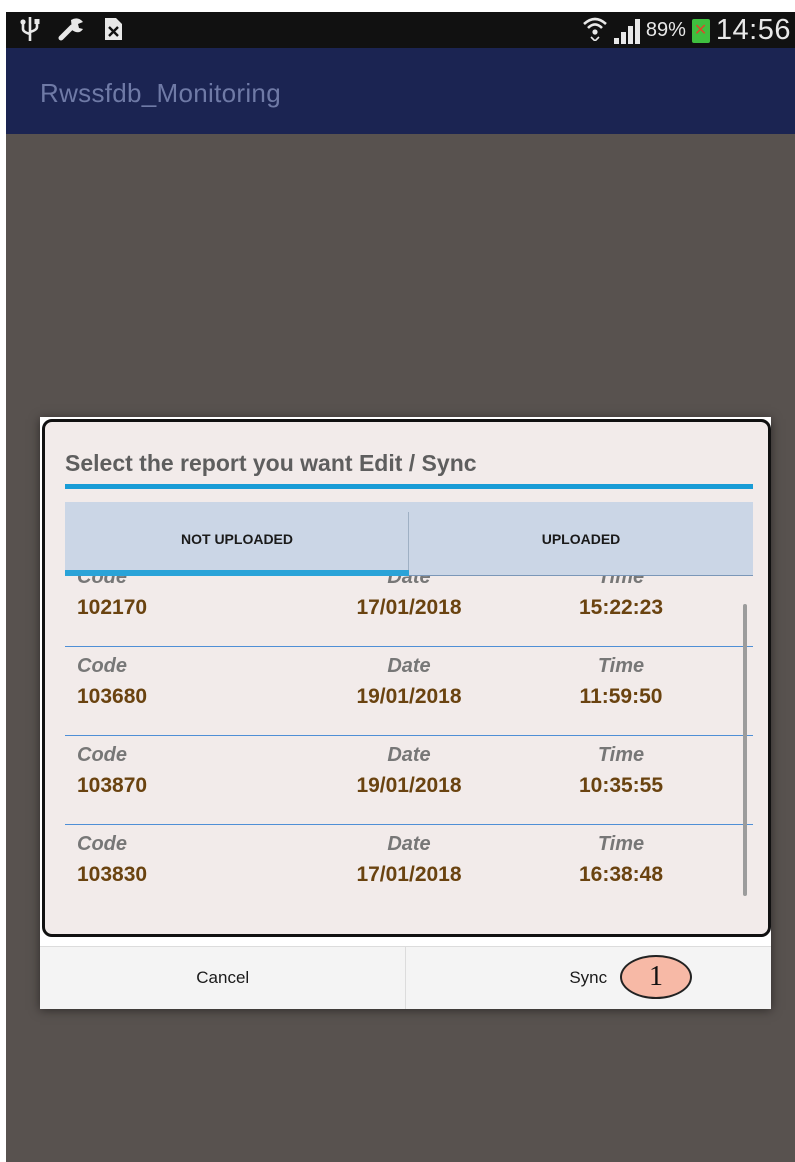  What do you see at coordinates (112, 607) in the screenshot?
I see `report-code: 102170` at bounding box center [112, 607].